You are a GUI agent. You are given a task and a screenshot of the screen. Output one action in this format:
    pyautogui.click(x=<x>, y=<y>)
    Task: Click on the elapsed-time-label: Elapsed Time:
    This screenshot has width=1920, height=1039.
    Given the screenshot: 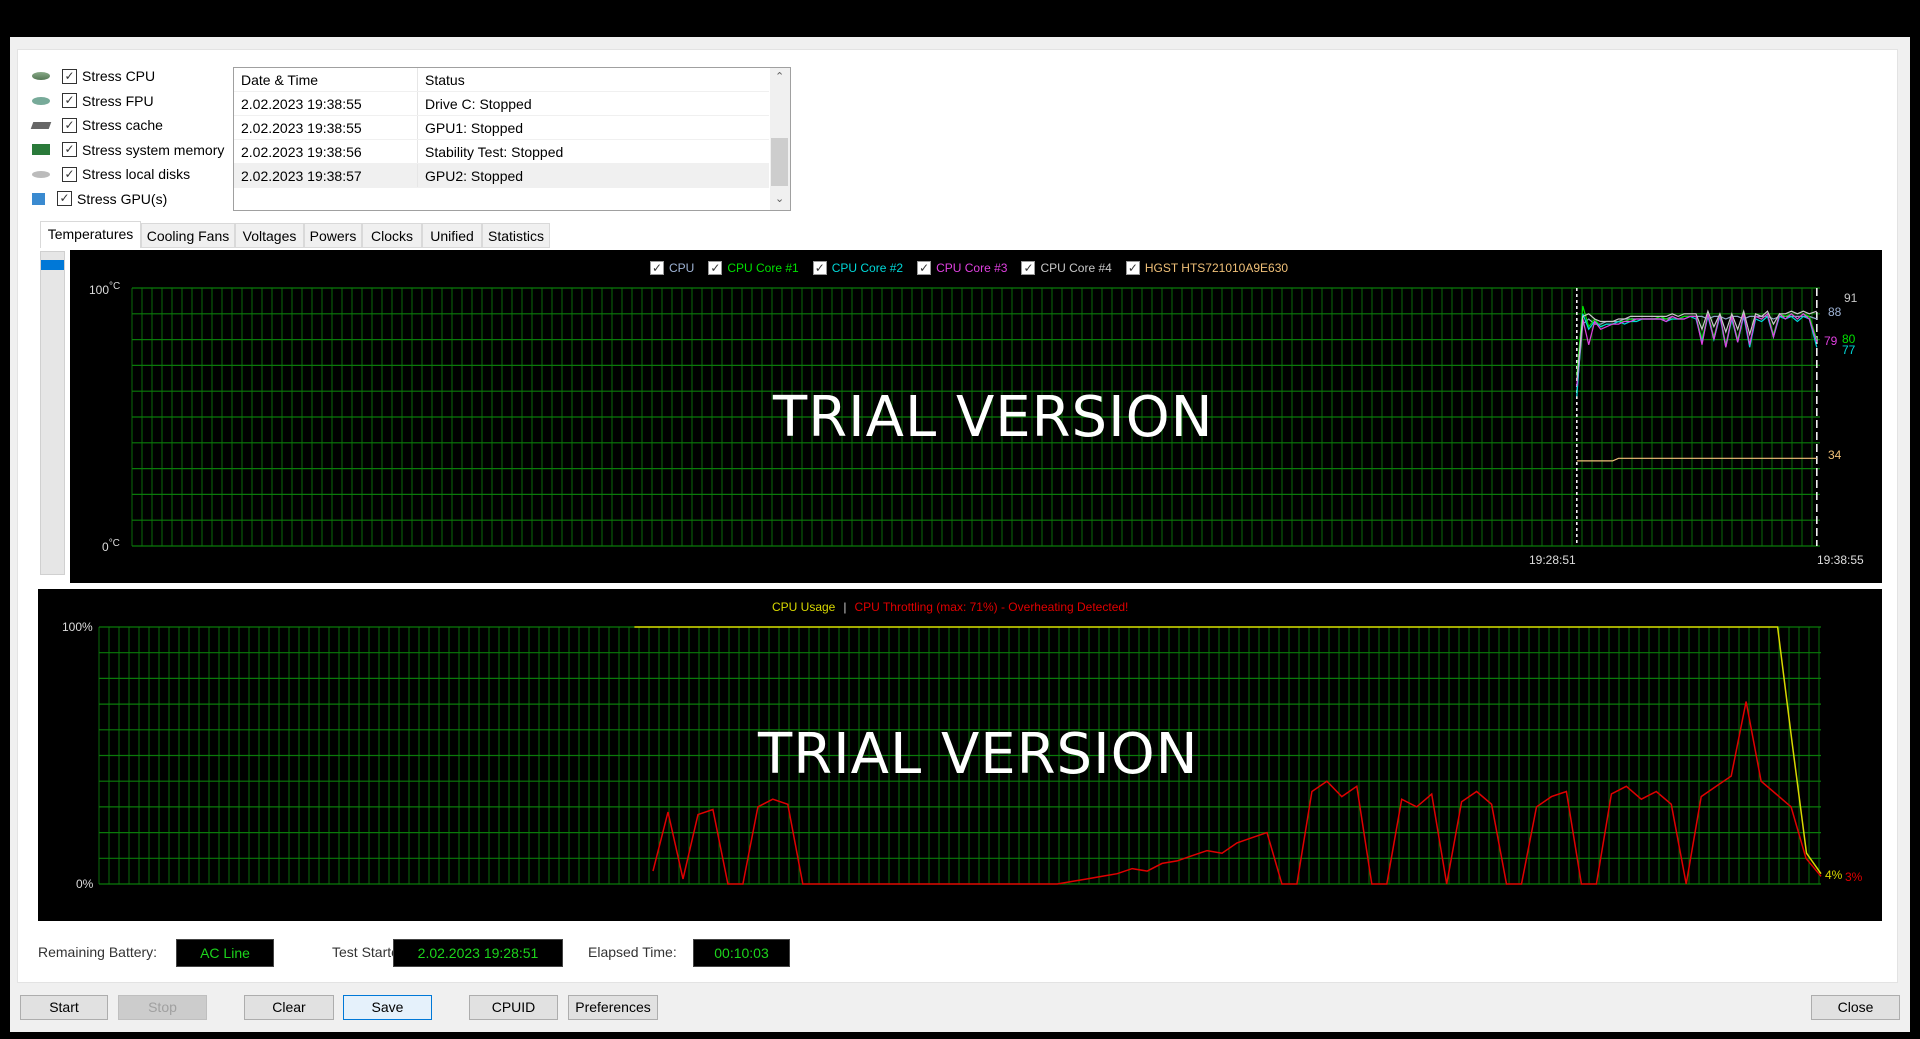 What is the action you would take?
    pyautogui.click(x=632, y=952)
    